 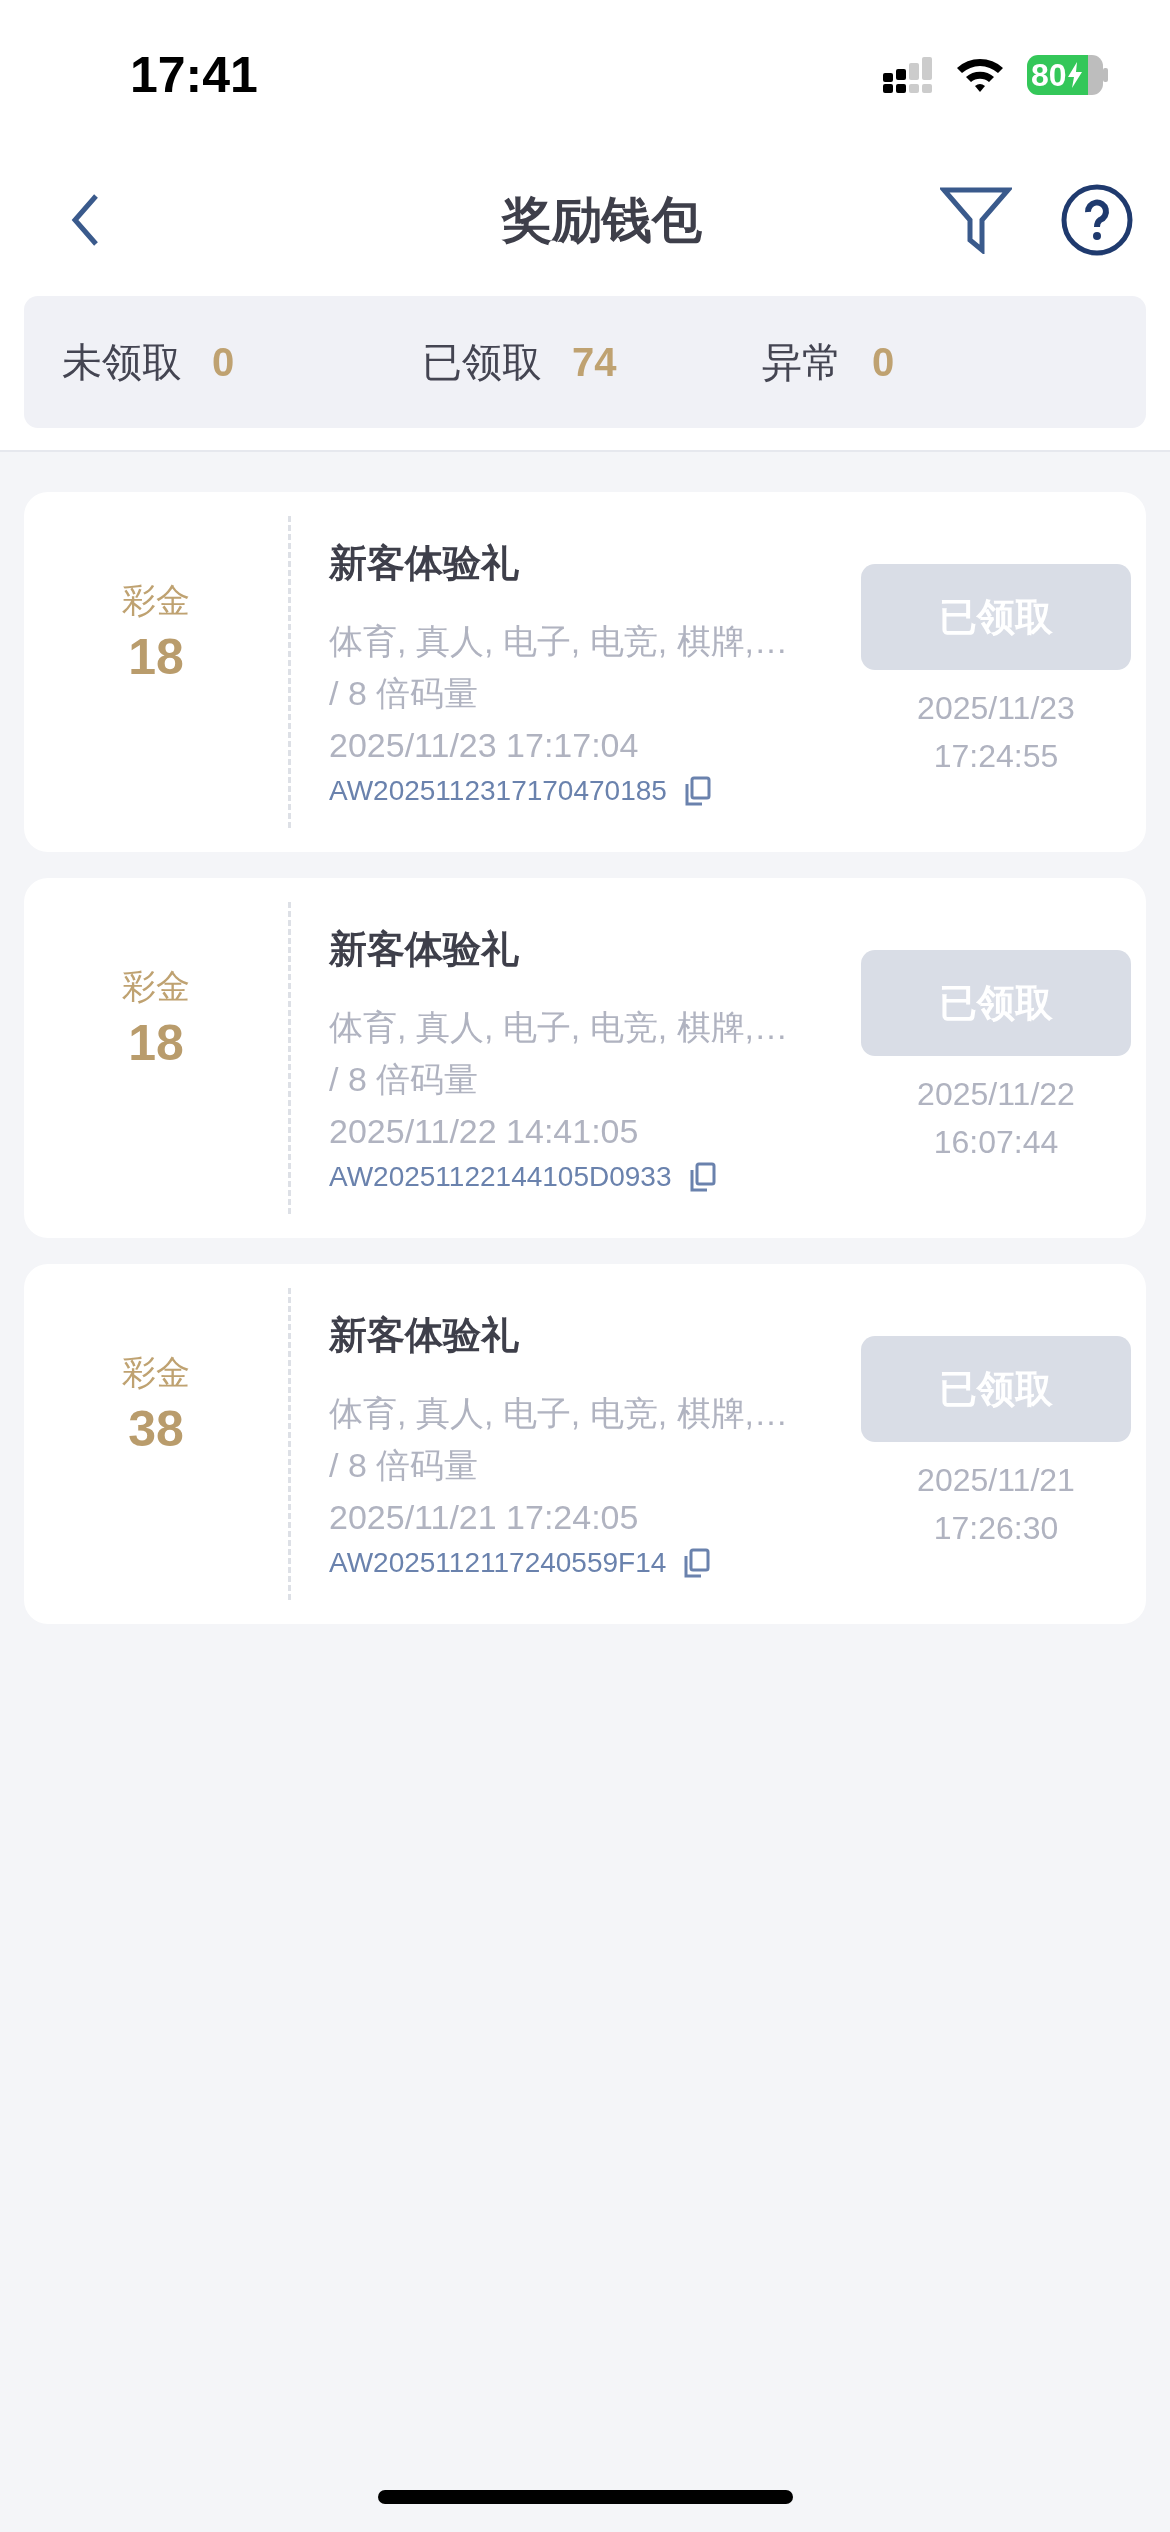 I want to click on stat-label: 异常, so click(x=802, y=362).